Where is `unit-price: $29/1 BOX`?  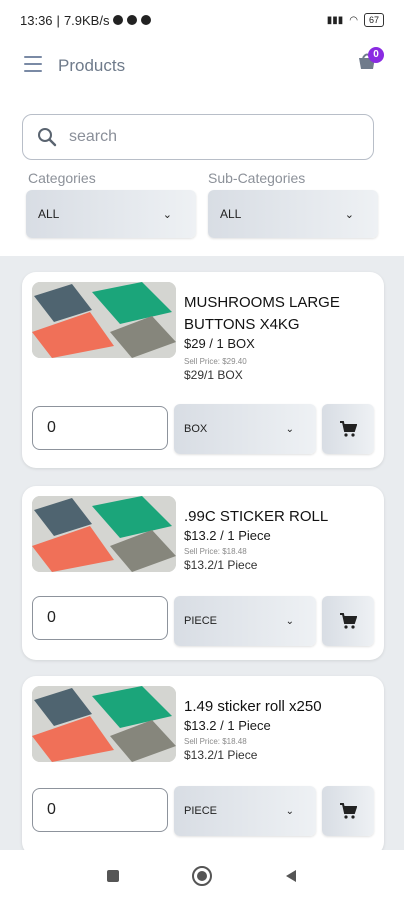 unit-price: $29/1 BOX is located at coordinates (213, 375).